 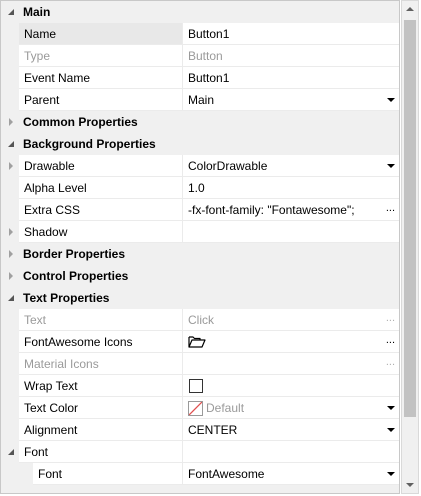 What do you see at coordinates (46, 232) in the screenshot?
I see `property-label: Shadow` at bounding box center [46, 232].